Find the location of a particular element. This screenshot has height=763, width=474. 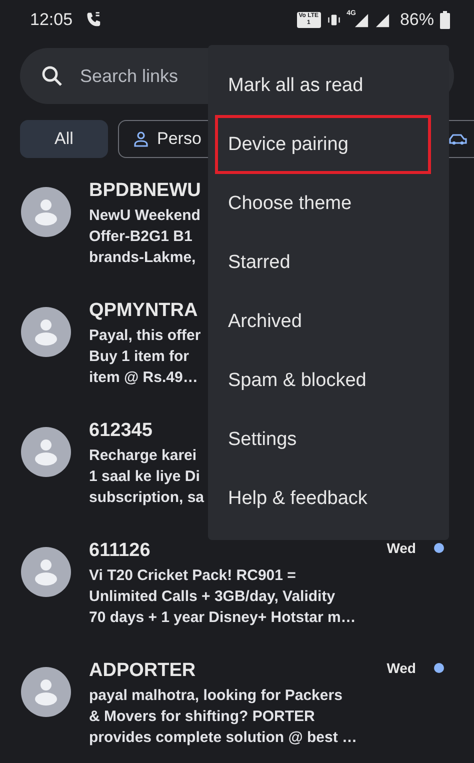

message-preview: Recharge karei 1 saal ke liye Di subscription, sa is located at coordinates (146, 477).